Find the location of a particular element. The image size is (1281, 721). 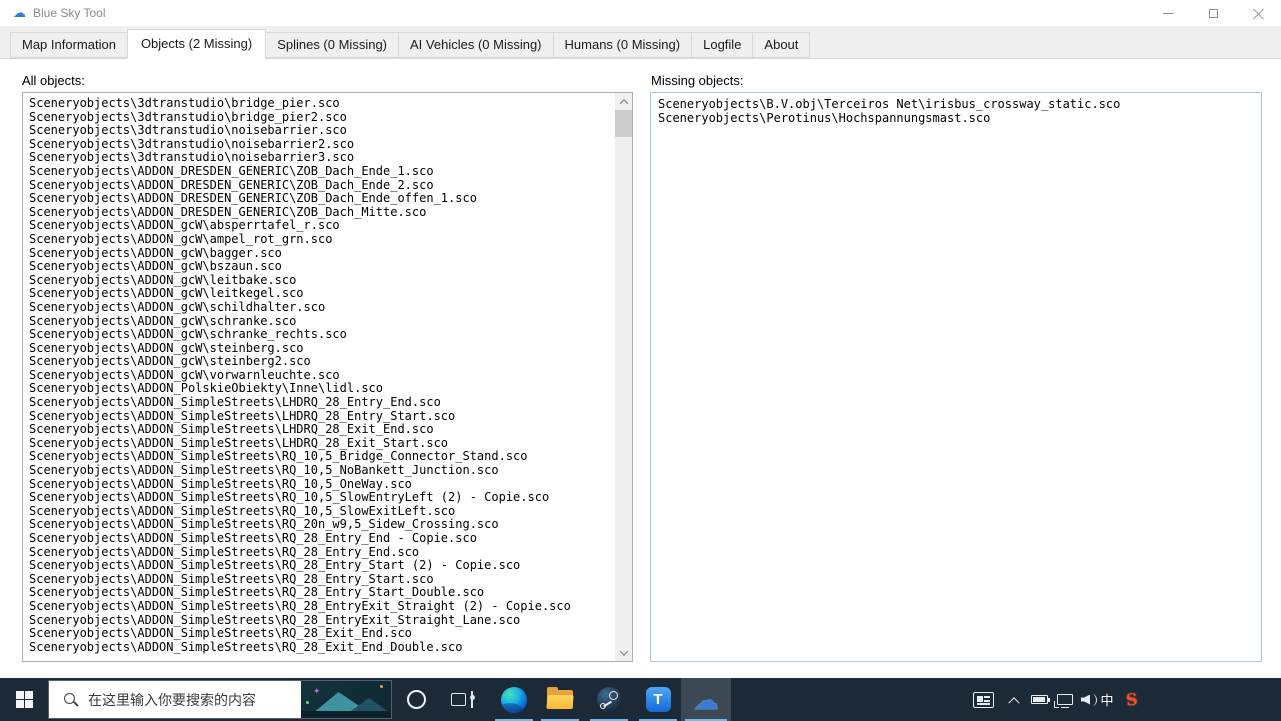

close-icon is located at coordinates (1258, 13).